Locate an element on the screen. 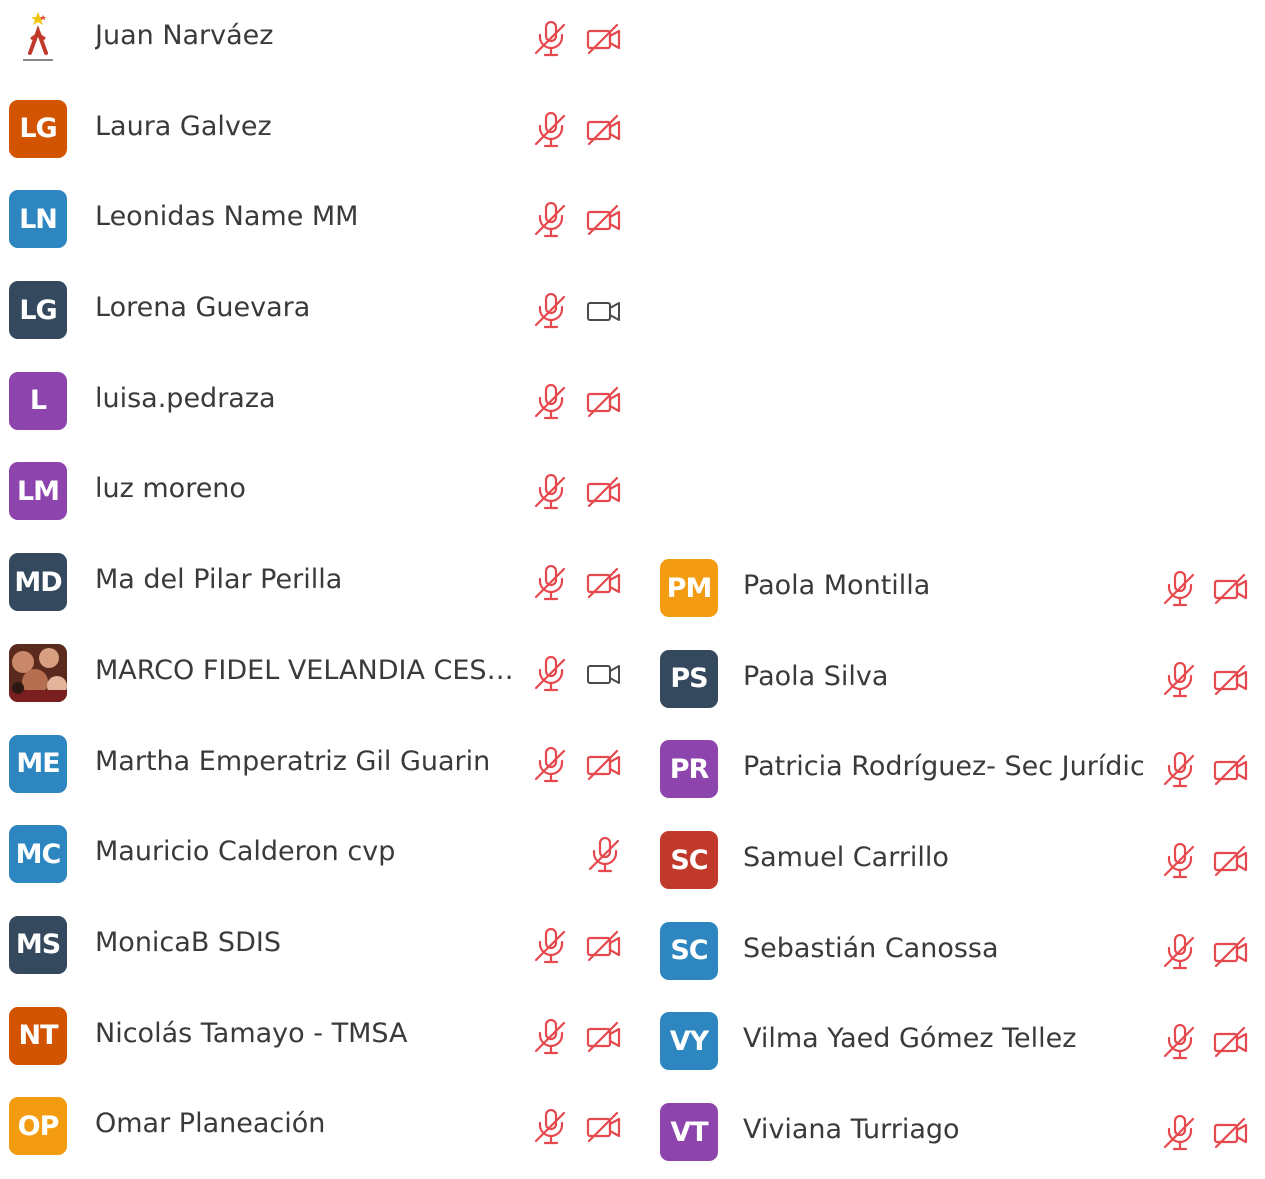  initials-avatar: PR is located at coordinates (689, 769).